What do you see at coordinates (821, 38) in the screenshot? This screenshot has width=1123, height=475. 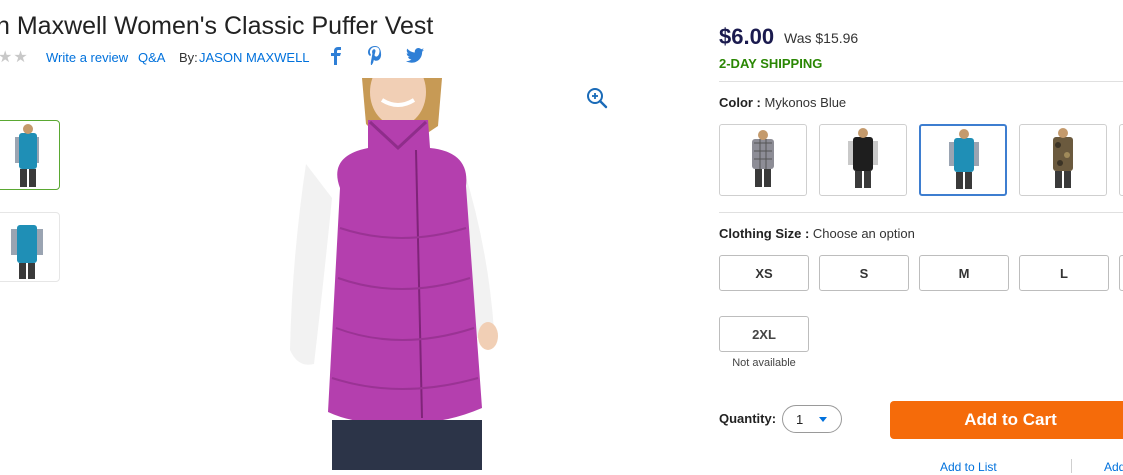 I see `was-price: Was $15.96` at bounding box center [821, 38].